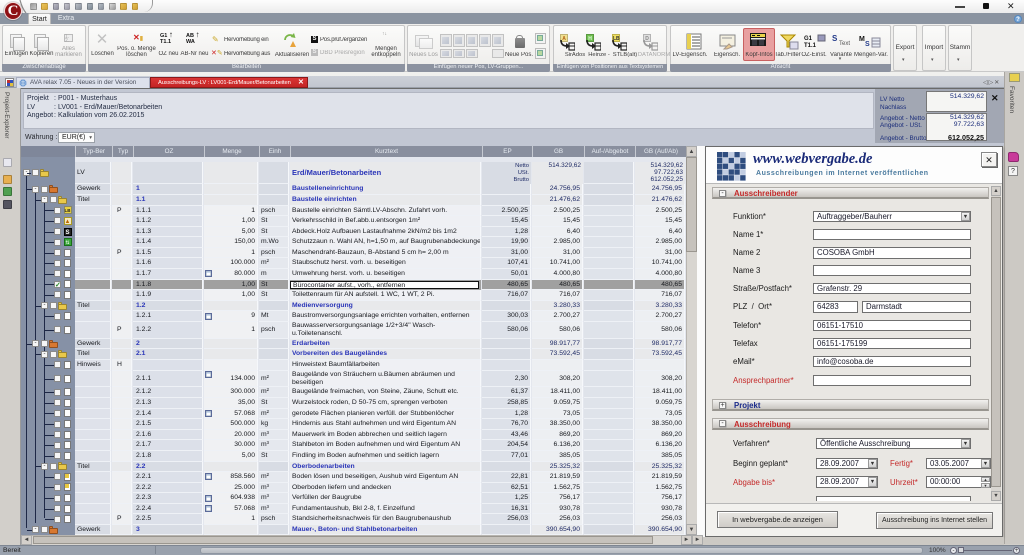 The width and height of the screenshot is (1024, 555). Describe the element at coordinates (810, 46) in the screenshot. I see `svg-text: T1.1` at that location.